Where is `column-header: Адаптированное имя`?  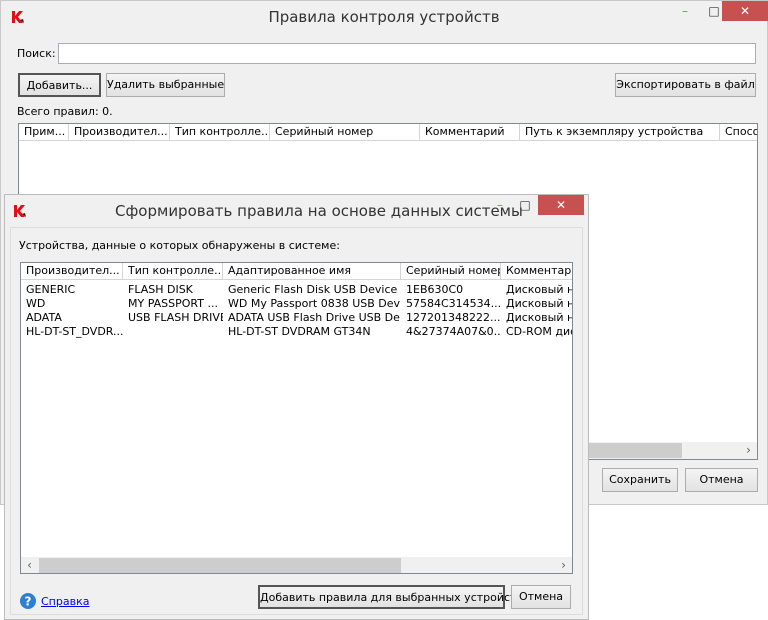 column-header: Адаптированное имя is located at coordinates (312, 271).